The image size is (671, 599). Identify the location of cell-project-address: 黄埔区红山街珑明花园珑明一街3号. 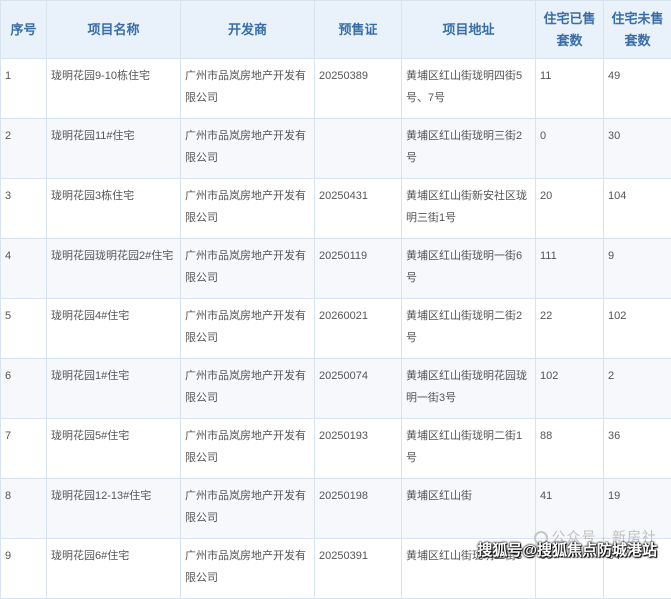
(469, 389).